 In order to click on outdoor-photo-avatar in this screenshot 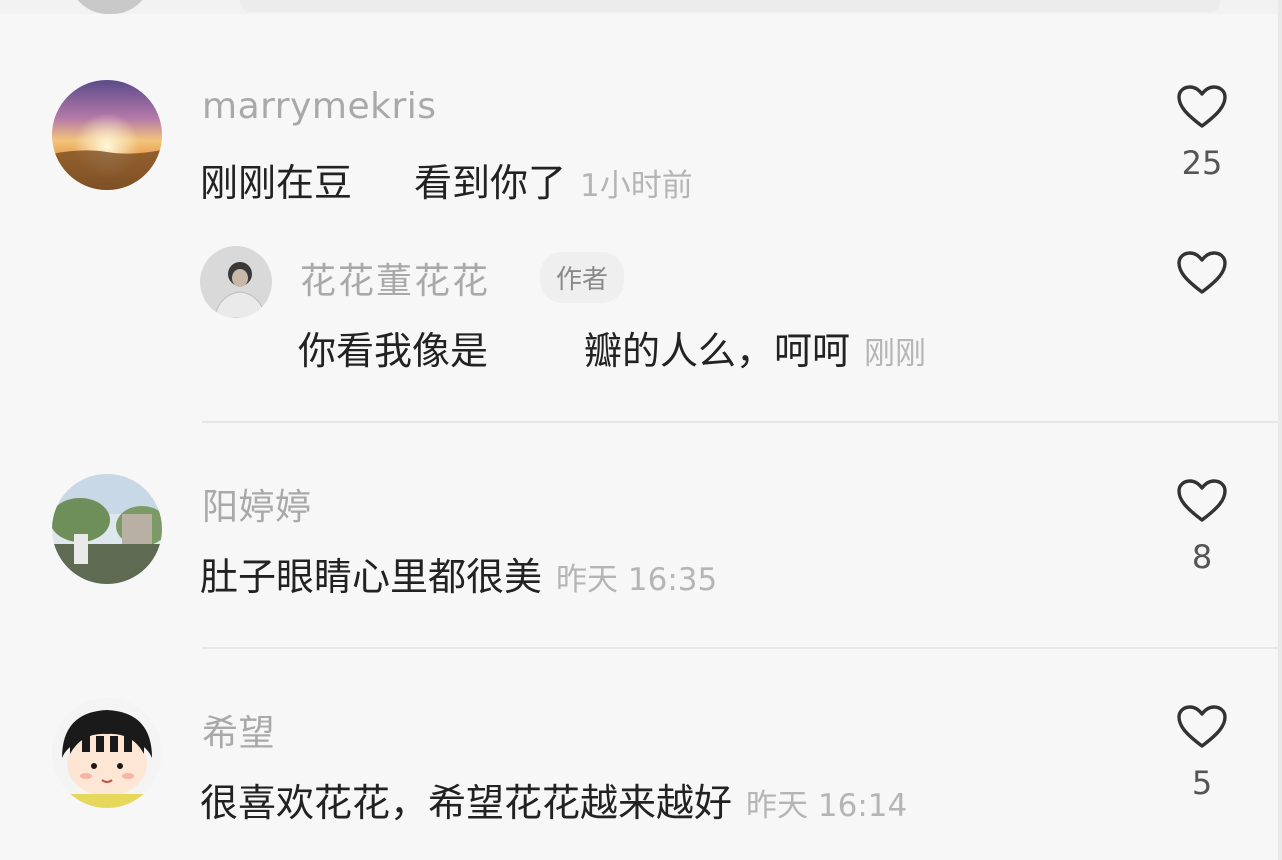, I will do `click(107, 529)`.